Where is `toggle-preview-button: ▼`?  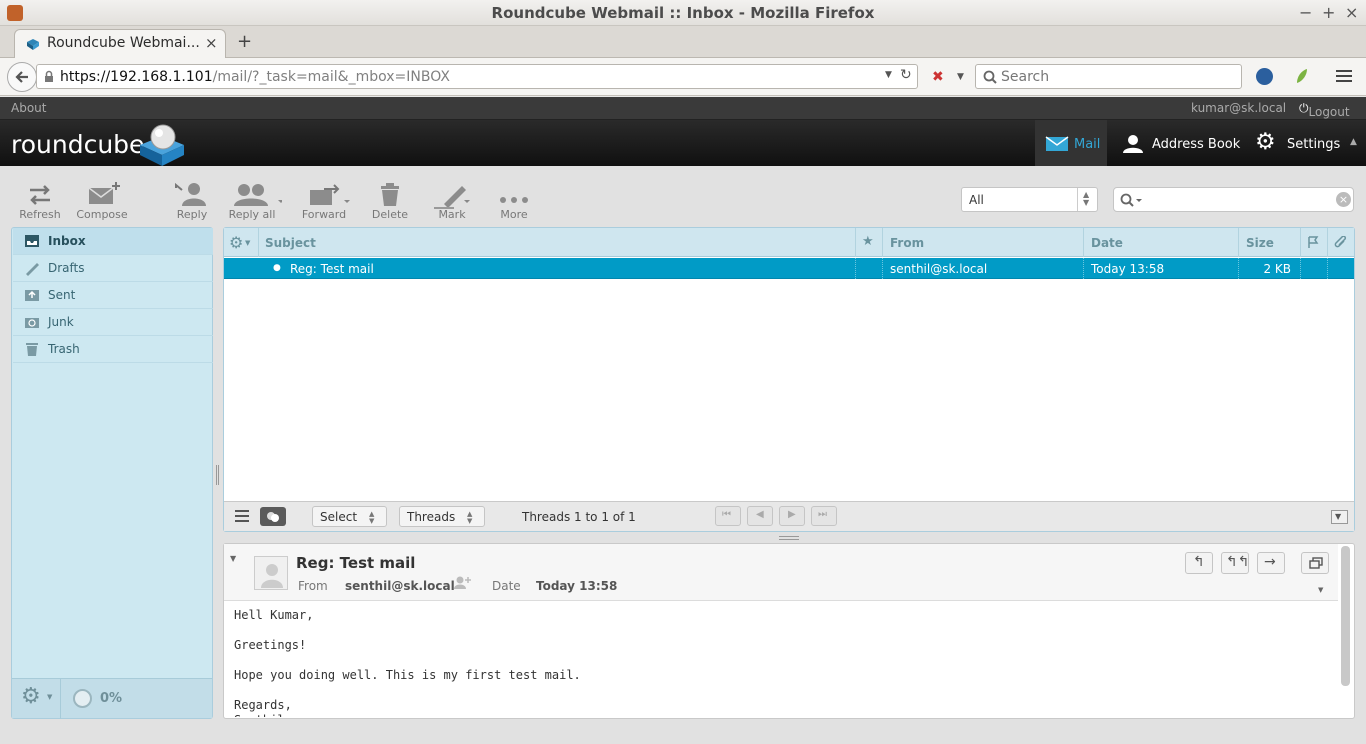
toggle-preview-button: ▼ is located at coordinates (1339, 517).